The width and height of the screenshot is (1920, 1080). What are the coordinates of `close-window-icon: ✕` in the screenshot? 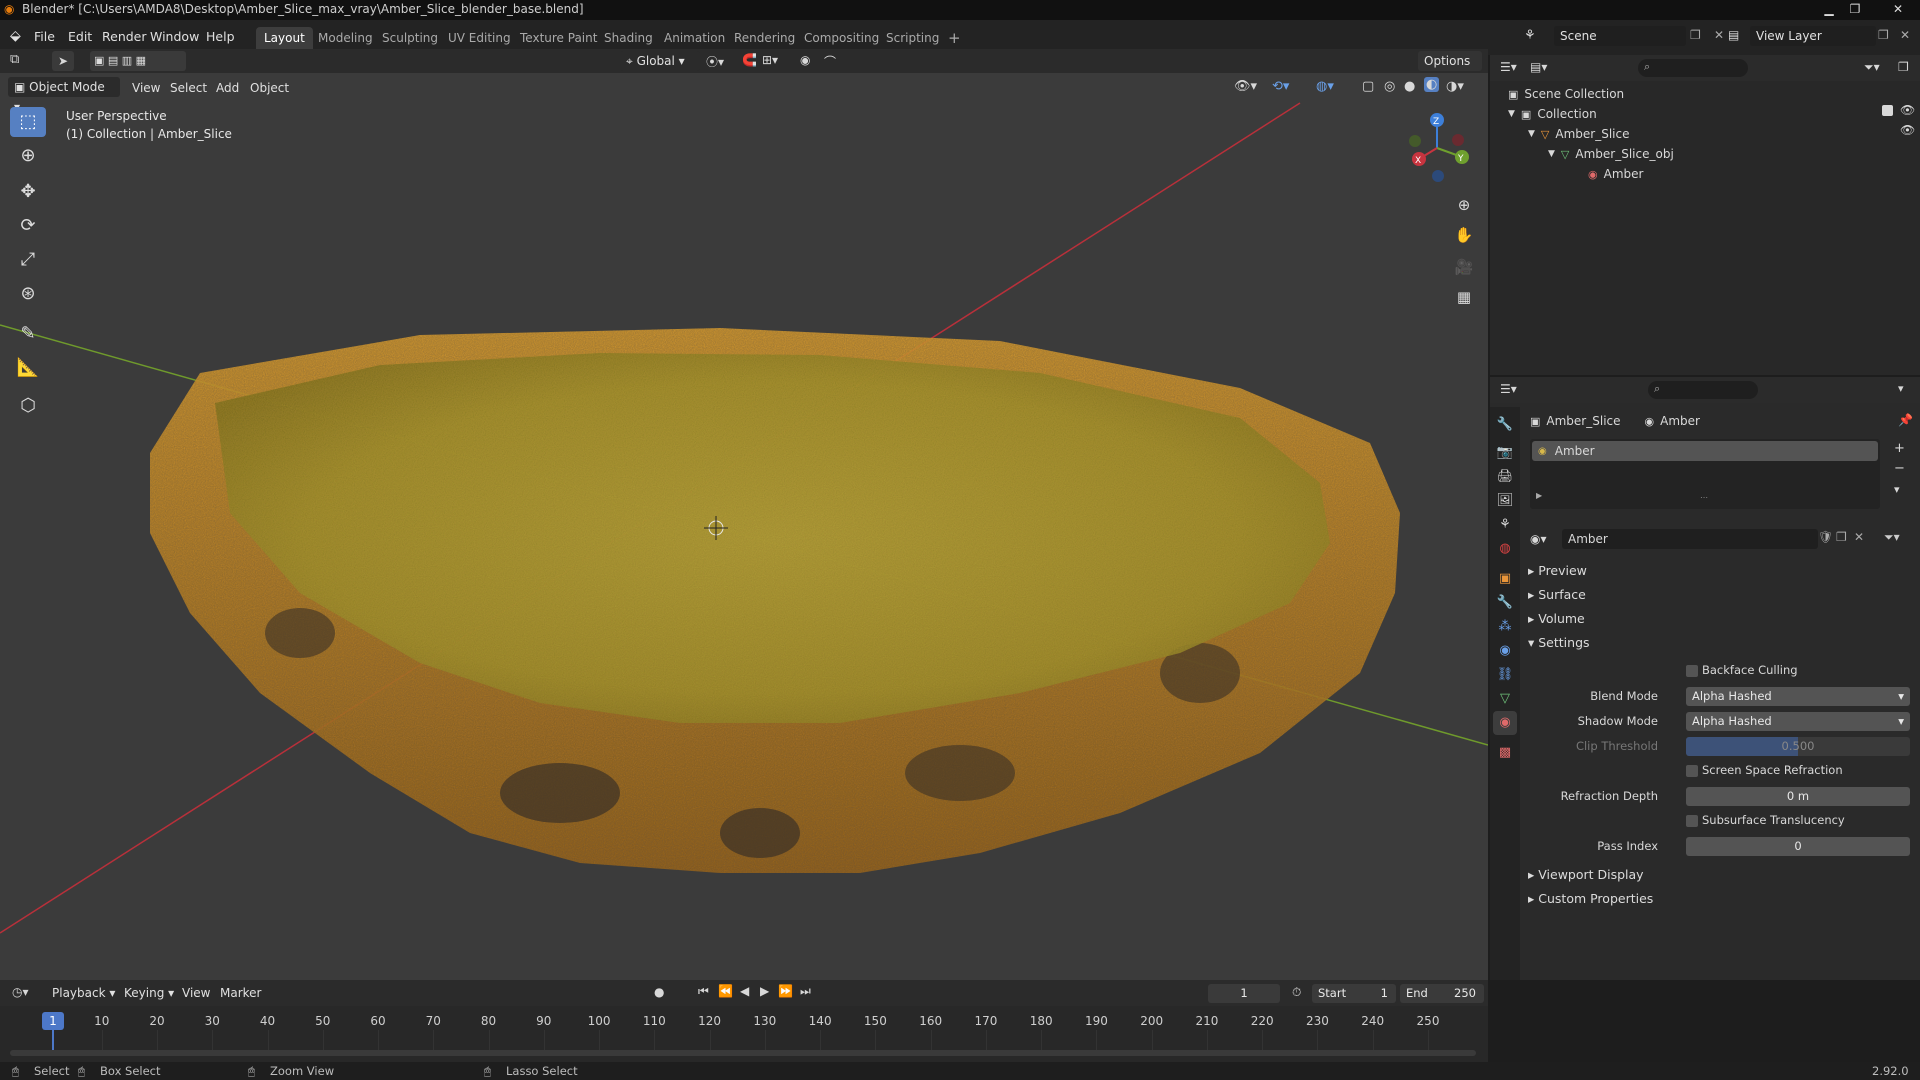 It's located at (1898, 9).